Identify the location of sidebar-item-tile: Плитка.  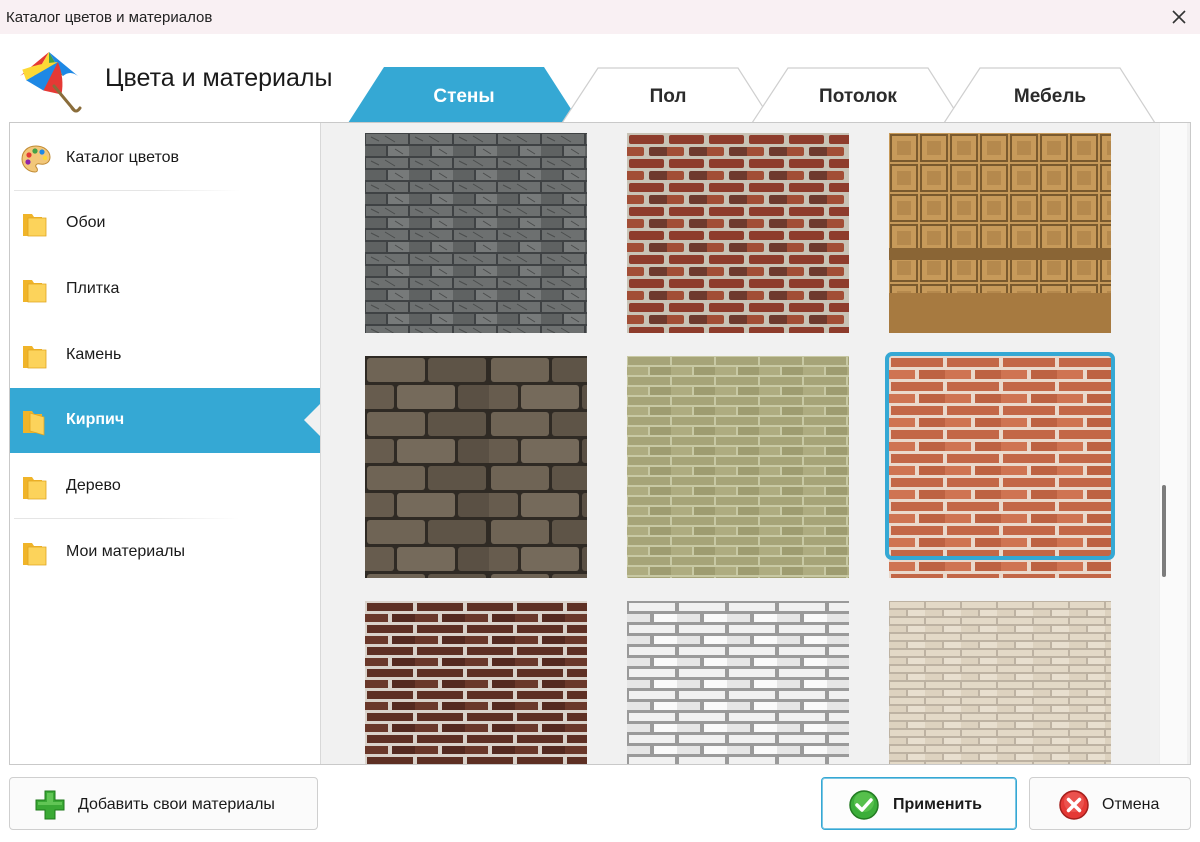
(165, 289).